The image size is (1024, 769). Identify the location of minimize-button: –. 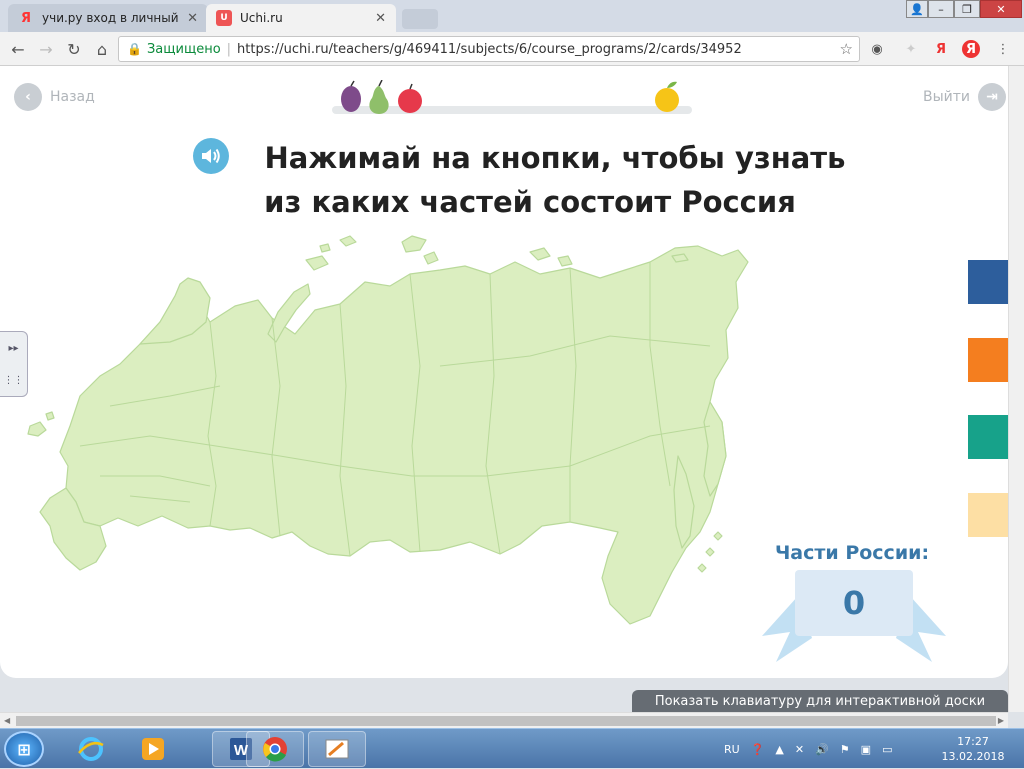
(941, 9).